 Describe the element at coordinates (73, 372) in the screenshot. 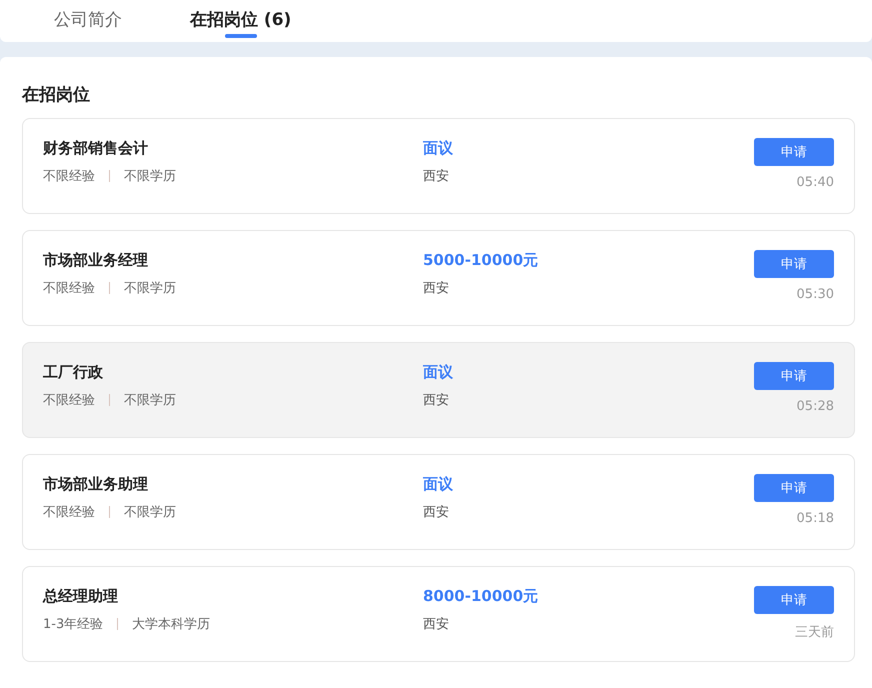

I see `job-title: 工厂行政` at that location.